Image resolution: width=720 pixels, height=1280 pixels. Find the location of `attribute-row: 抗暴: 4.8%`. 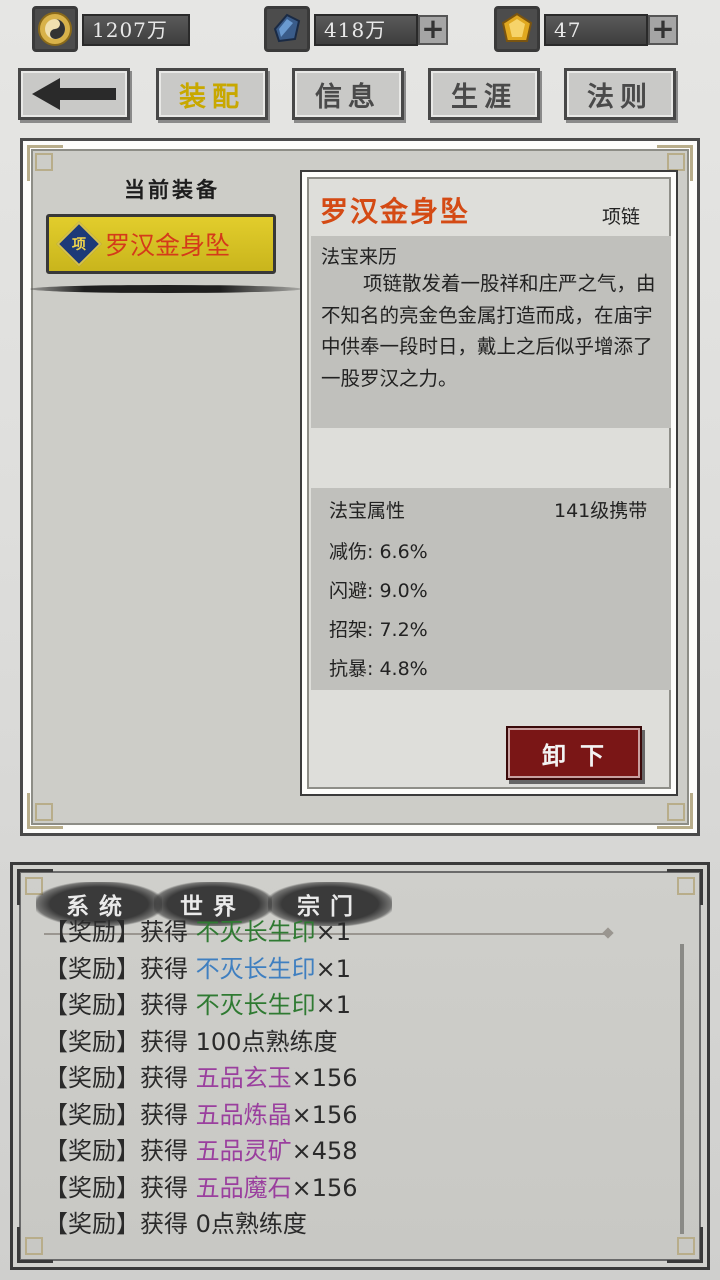

attribute-row: 抗暴: 4.8% is located at coordinates (378, 669).